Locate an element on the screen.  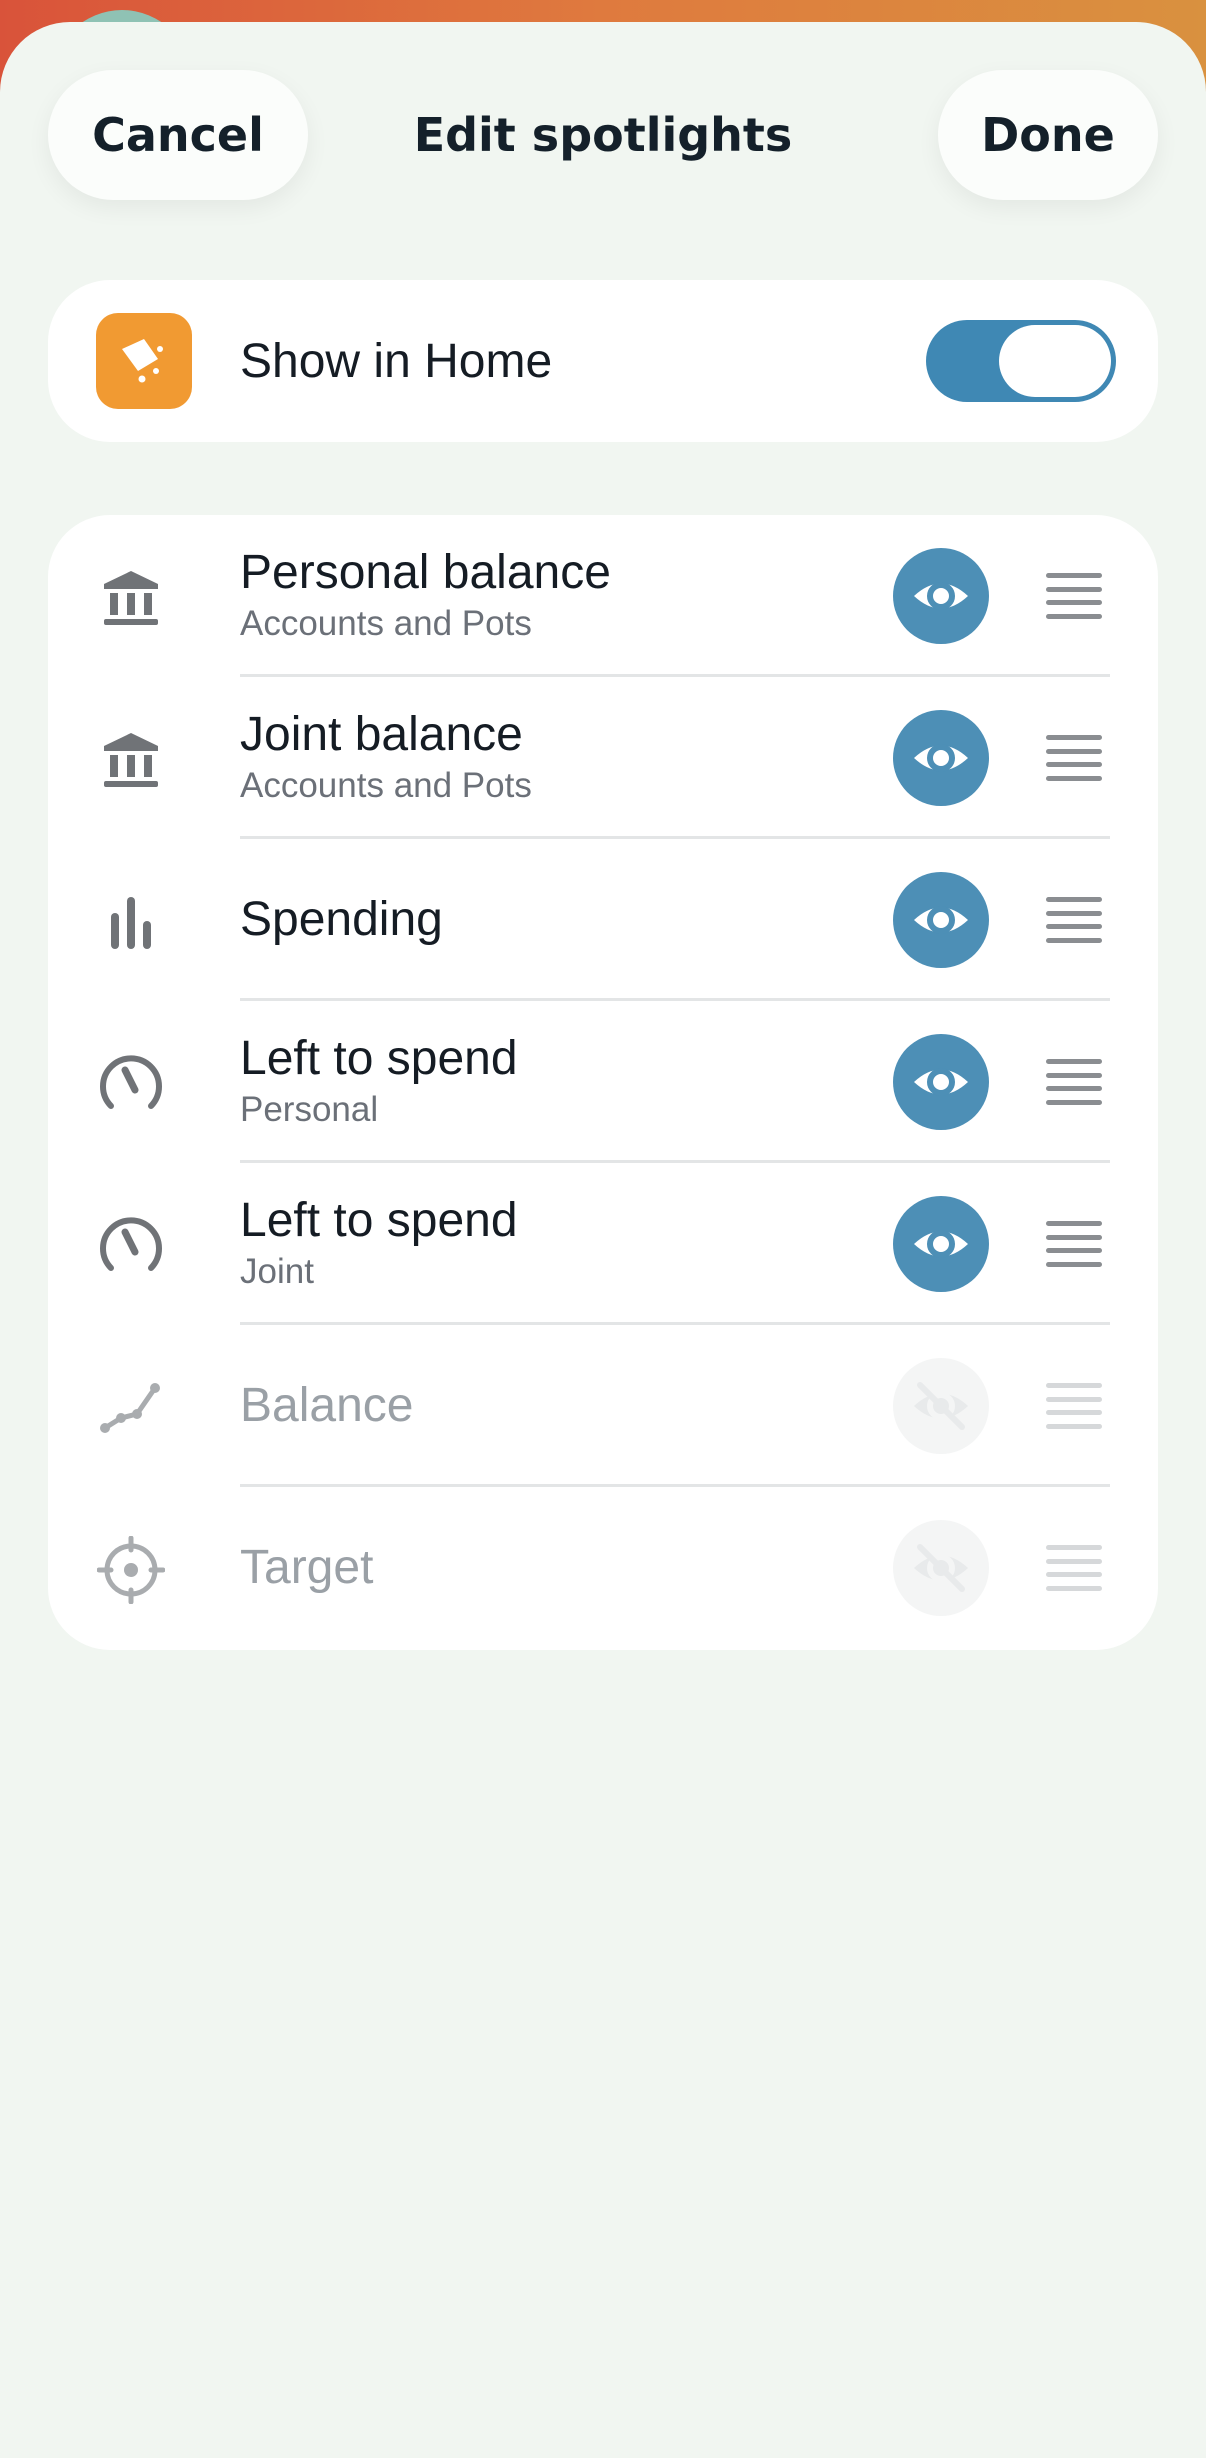
spotlight-title: Balance is located at coordinates (327, 1405).